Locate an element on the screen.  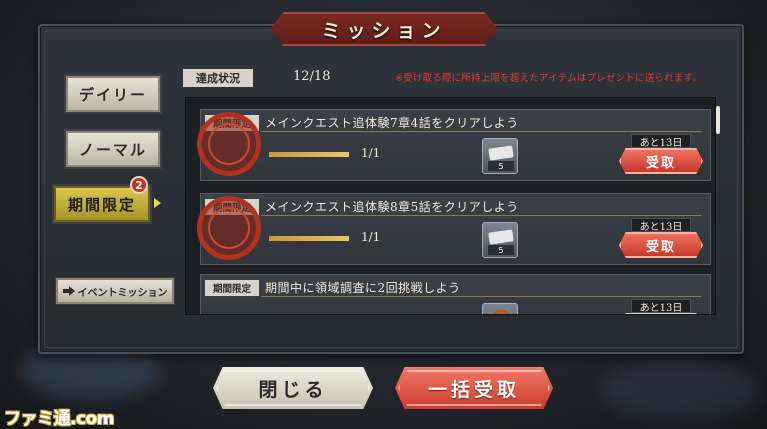
tab-normal: ノーマル is located at coordinates (113, 149).